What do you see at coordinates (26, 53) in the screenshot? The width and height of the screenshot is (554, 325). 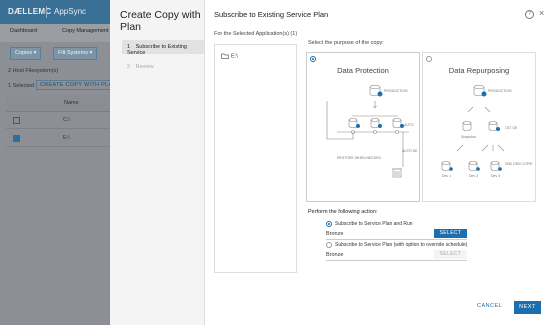 I see `copies-button: Copies ▾` at bounding box center [26, 53].